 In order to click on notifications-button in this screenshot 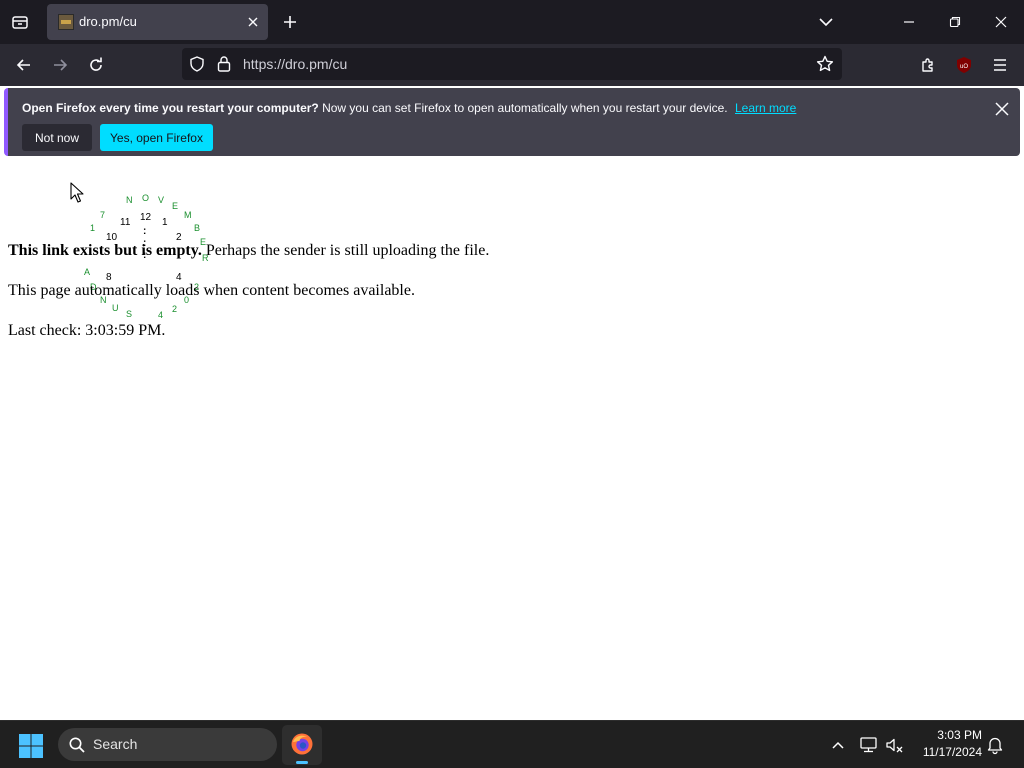, I will do `click(997, 745)`.